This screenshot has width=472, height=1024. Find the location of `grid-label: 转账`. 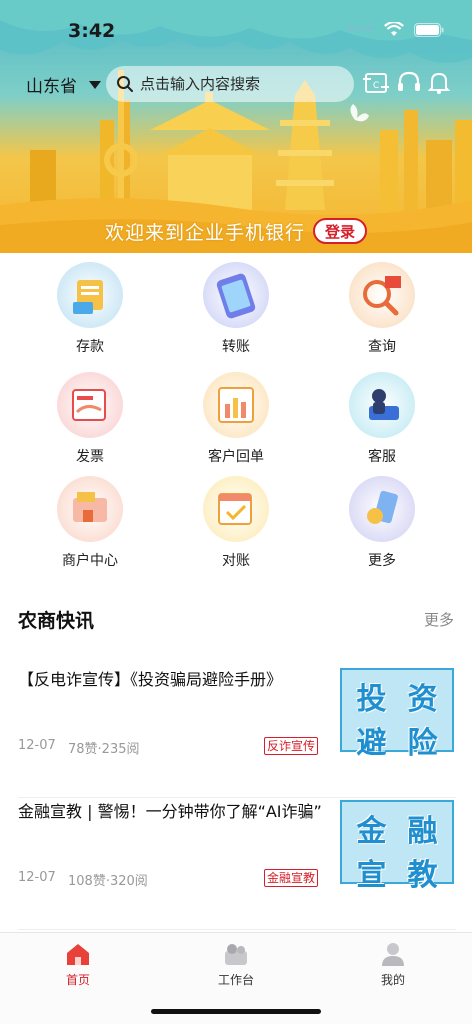

grid-label: 转账 is located at coordinates (236, 347).